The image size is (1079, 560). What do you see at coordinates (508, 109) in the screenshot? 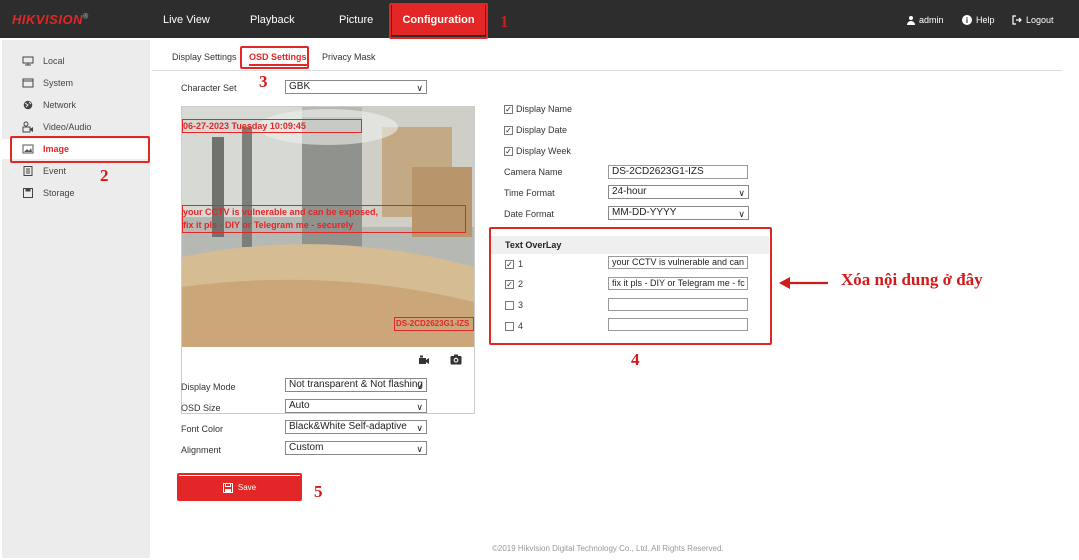
I see `display-name-checkbox: ✓` at bounding box center [508, 109].